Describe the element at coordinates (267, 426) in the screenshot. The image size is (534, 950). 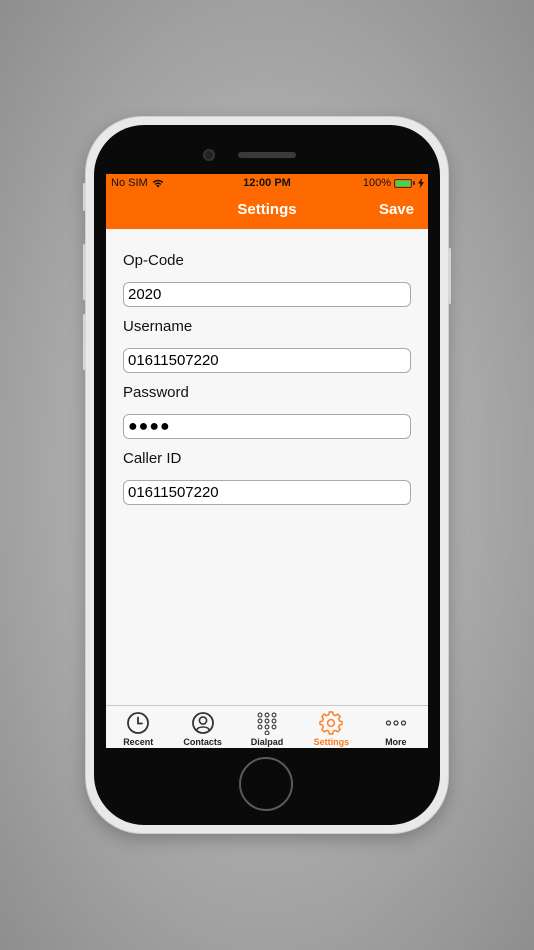
I see `password-input` at that location.